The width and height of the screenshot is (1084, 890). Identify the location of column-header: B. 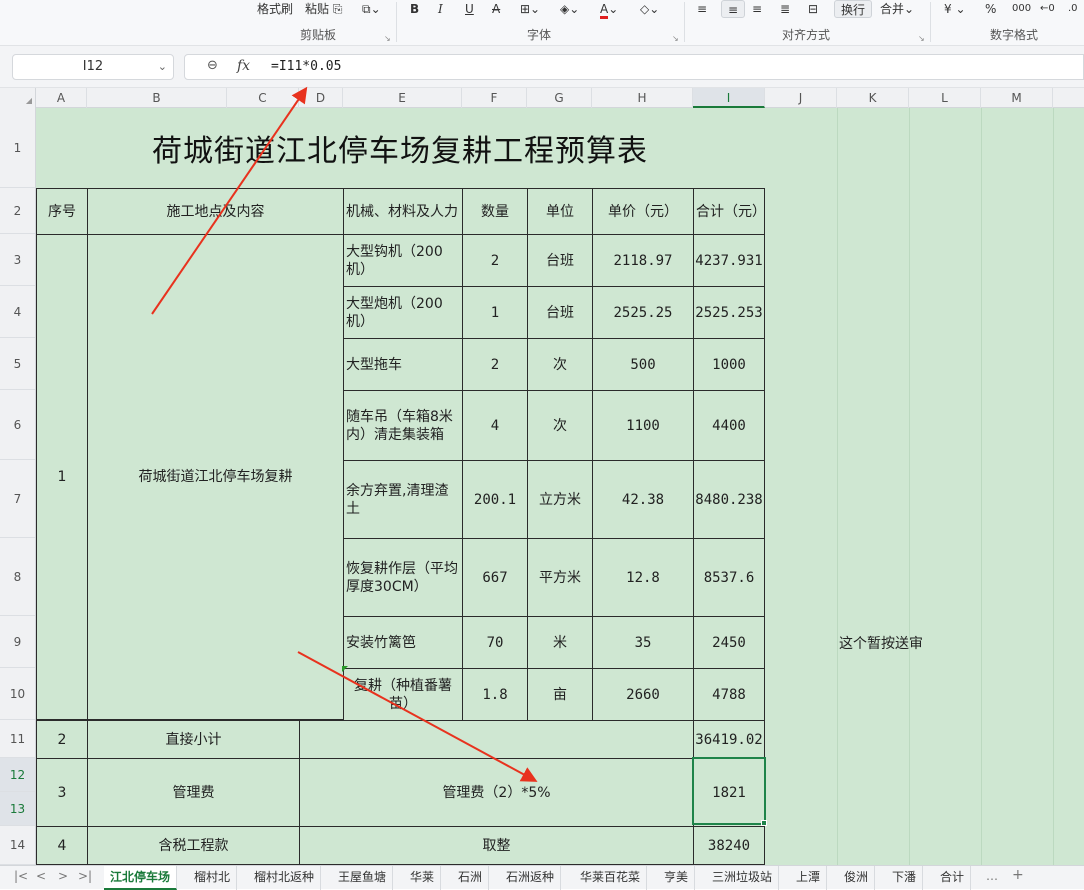
(157, 98).